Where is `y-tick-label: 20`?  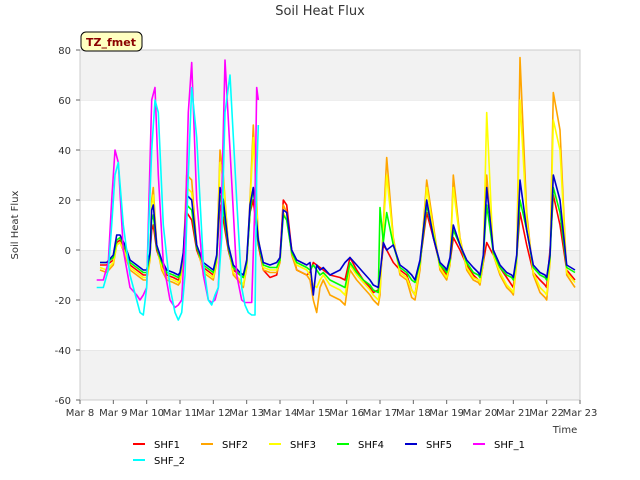 y-tick-label: 20 is located at coordinates (64, 201).